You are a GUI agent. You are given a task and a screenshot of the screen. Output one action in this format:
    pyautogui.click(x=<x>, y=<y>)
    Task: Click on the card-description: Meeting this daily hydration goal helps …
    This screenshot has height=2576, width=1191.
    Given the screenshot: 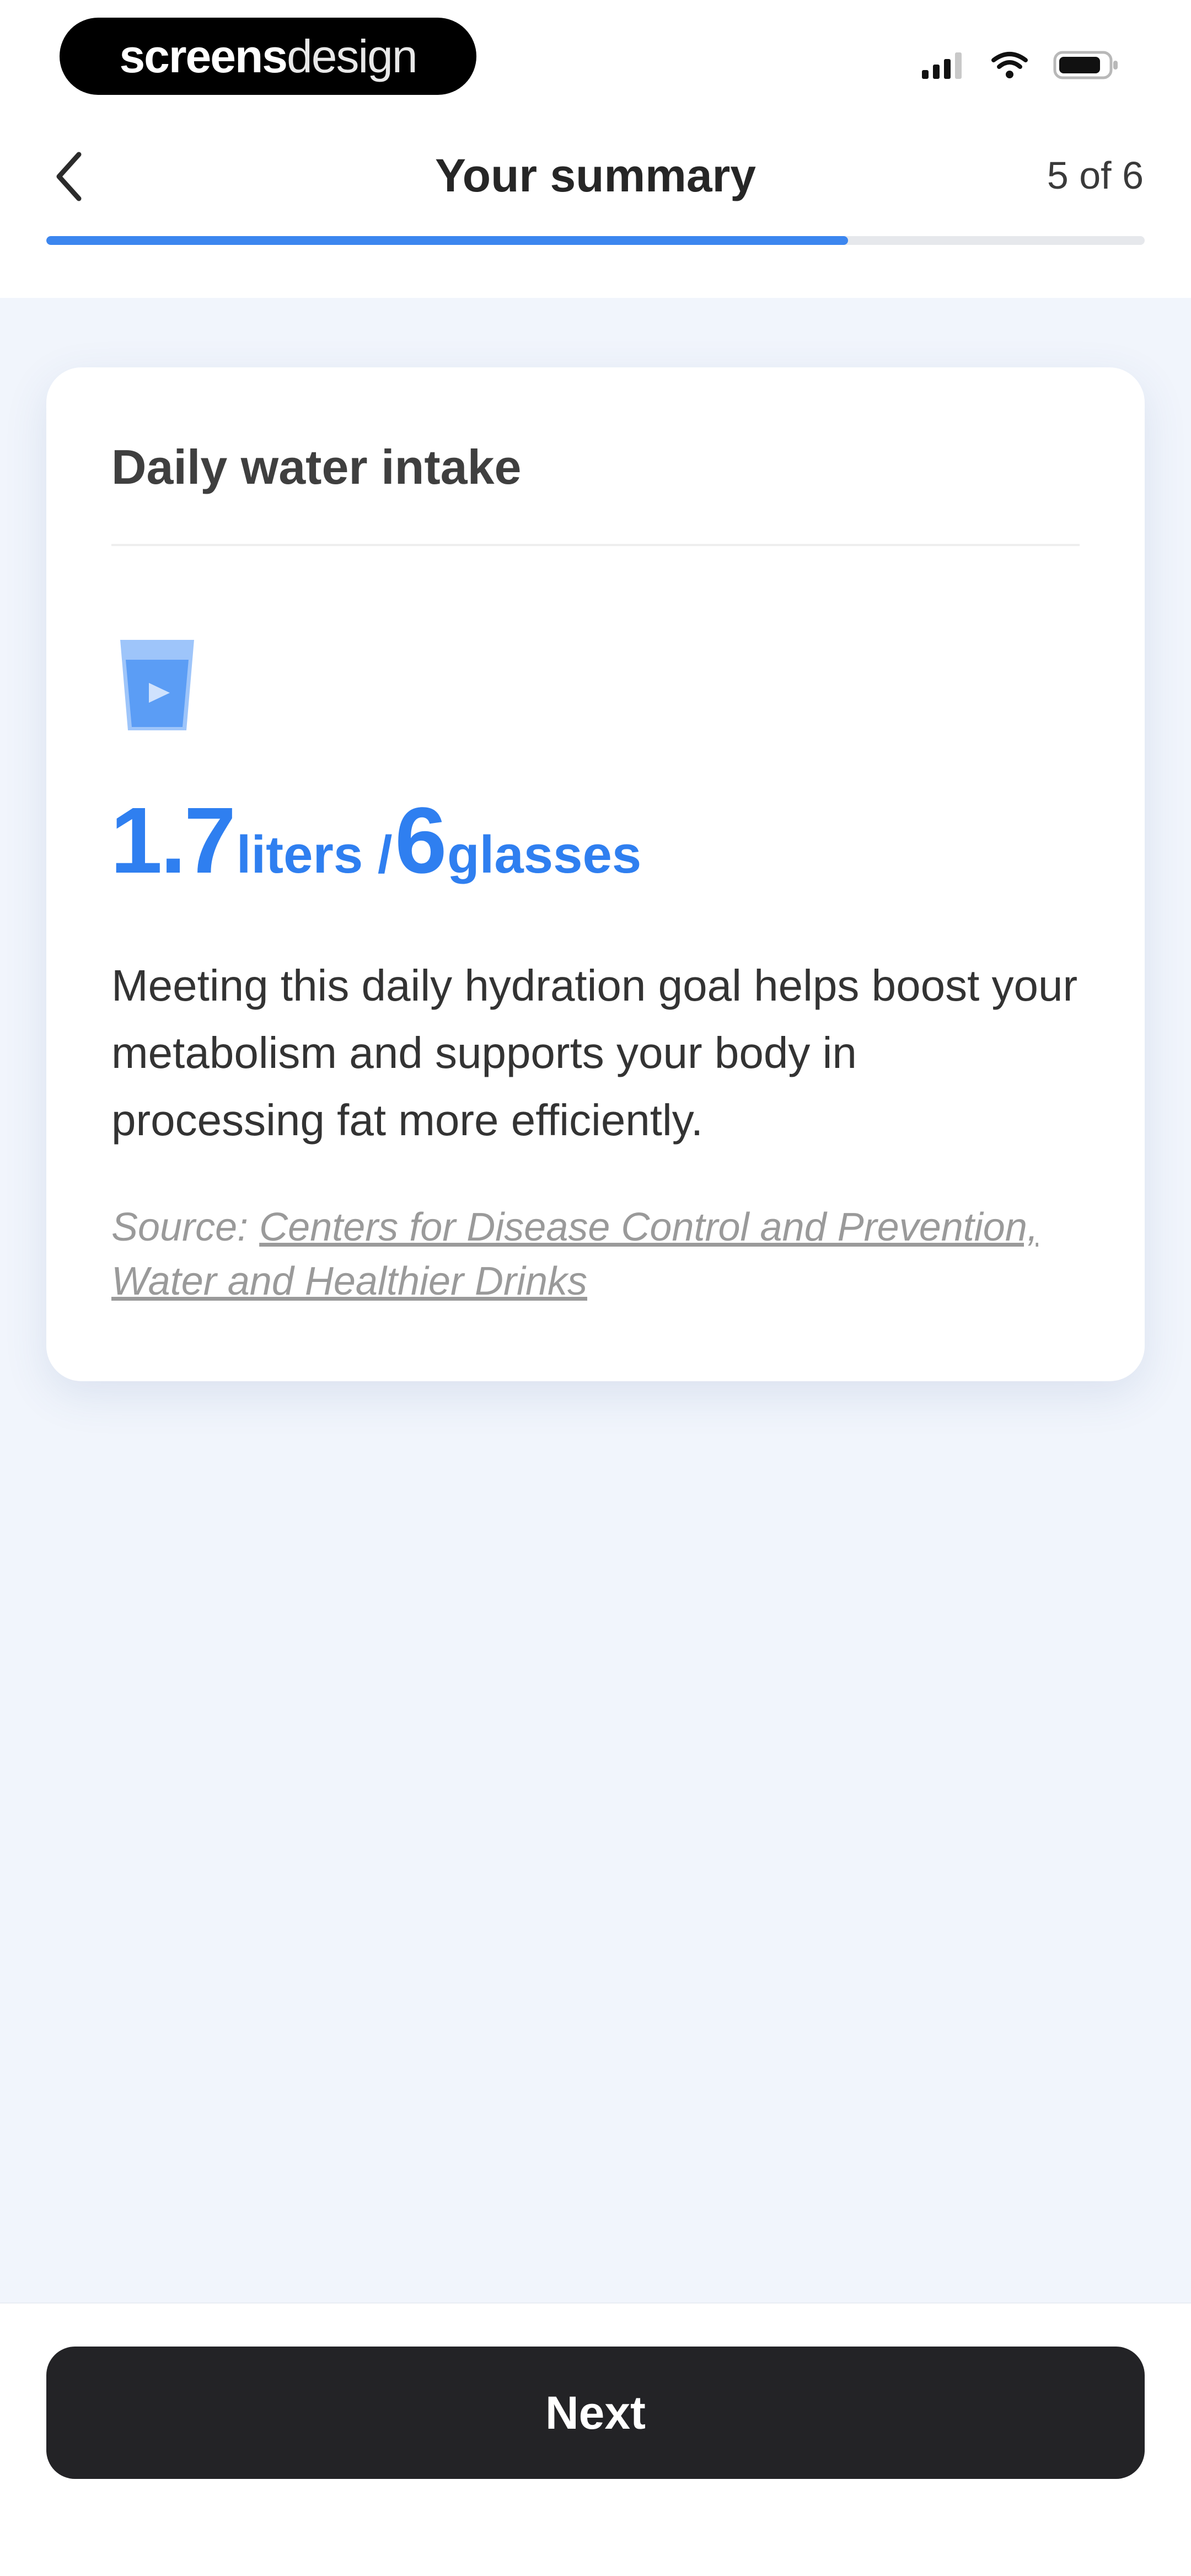 What is the action you would take?
    pyautogui.click(x=594, y=1053)
    